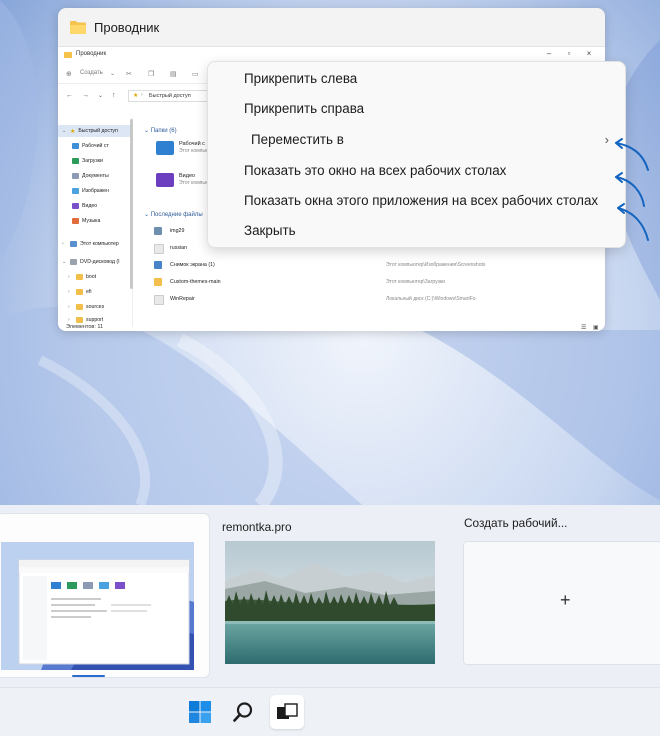 Image resolution: width=660 pixels, height=736 pixels. What do you see at coordinates (69, 74) in the screenshot?
I see `new-icon: ⊕` at bounding box center [69, 74].